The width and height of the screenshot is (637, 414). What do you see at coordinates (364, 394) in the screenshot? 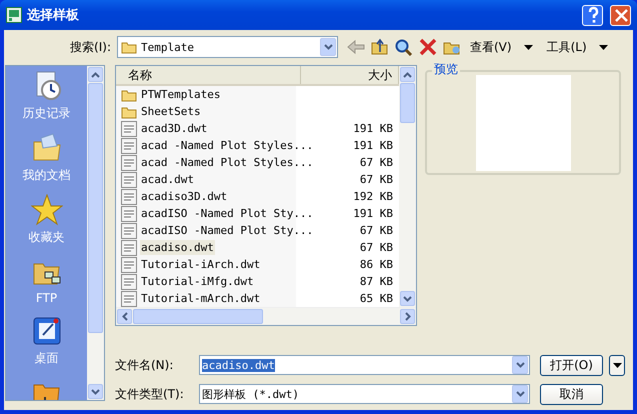
I see `file-type-dropdown: 图形样板 (*.dwt)` at bounding box center [364, 394].